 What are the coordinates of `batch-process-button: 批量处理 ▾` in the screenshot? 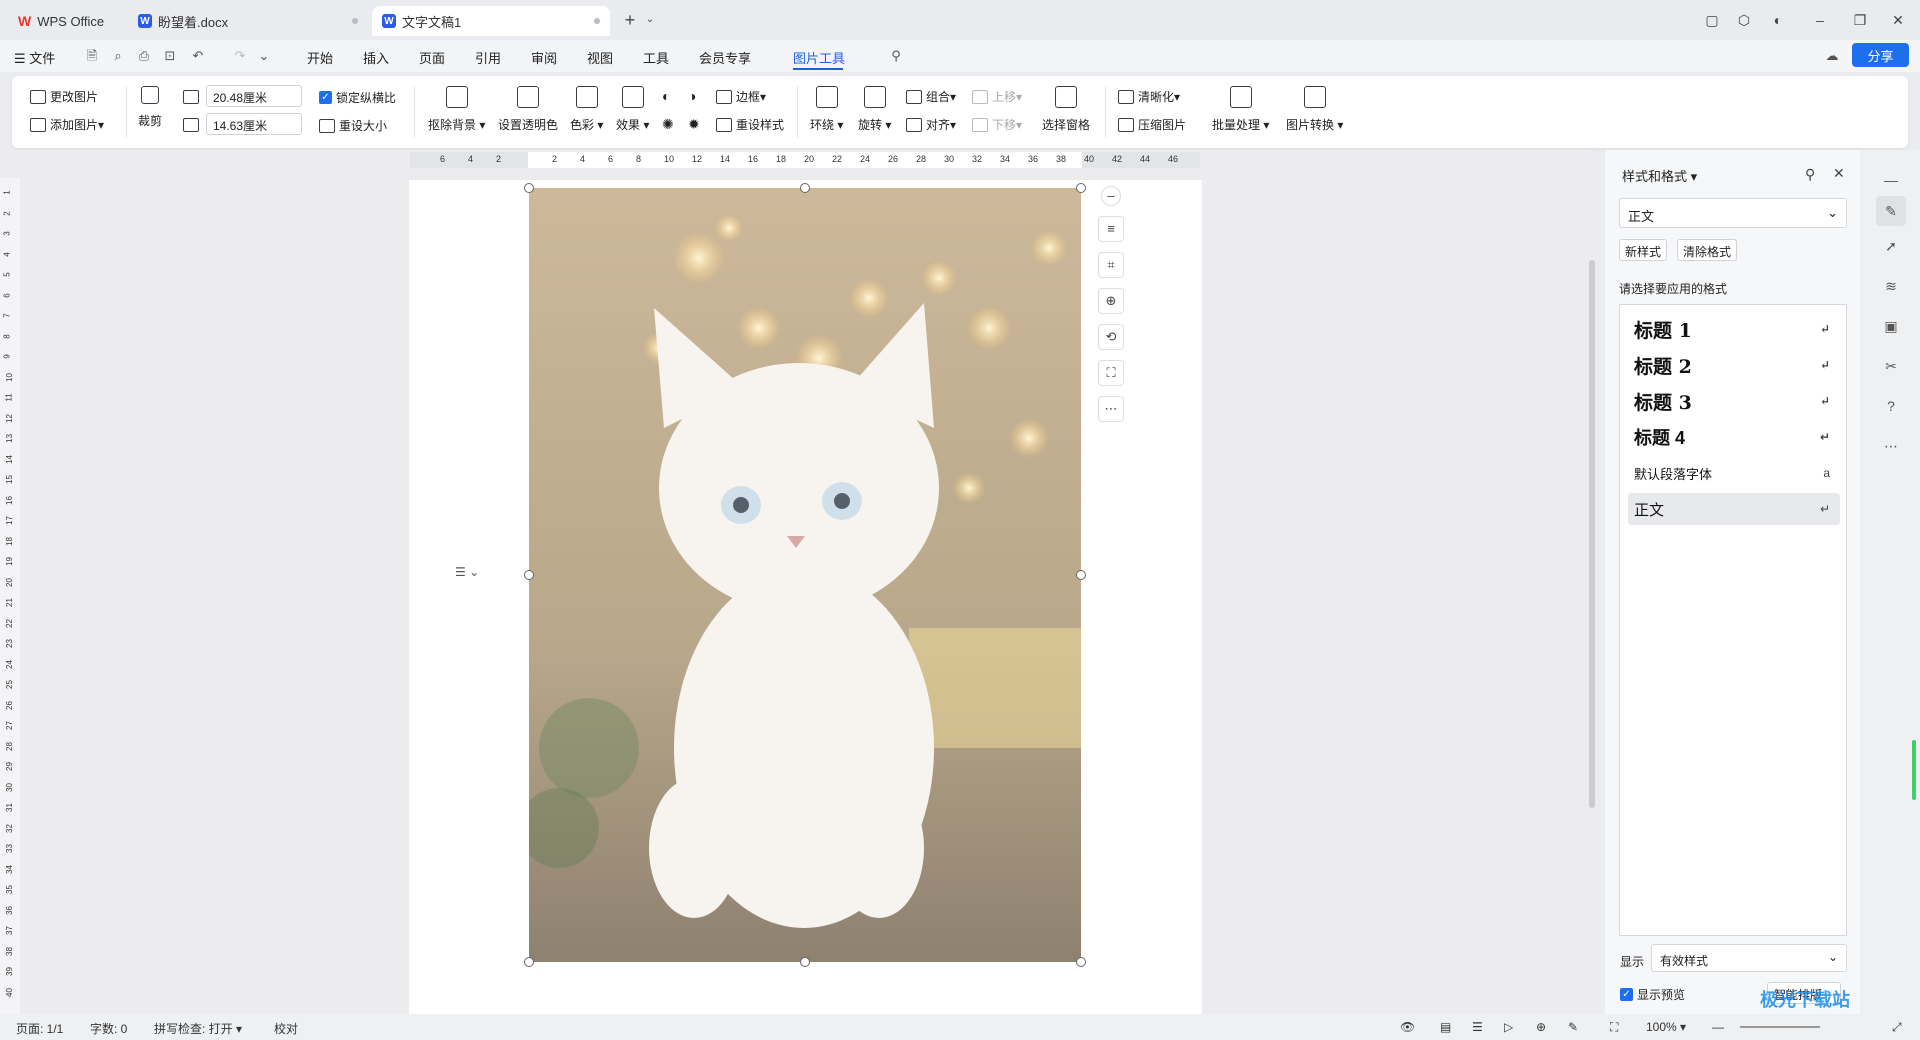 It's located at (1240, 109).